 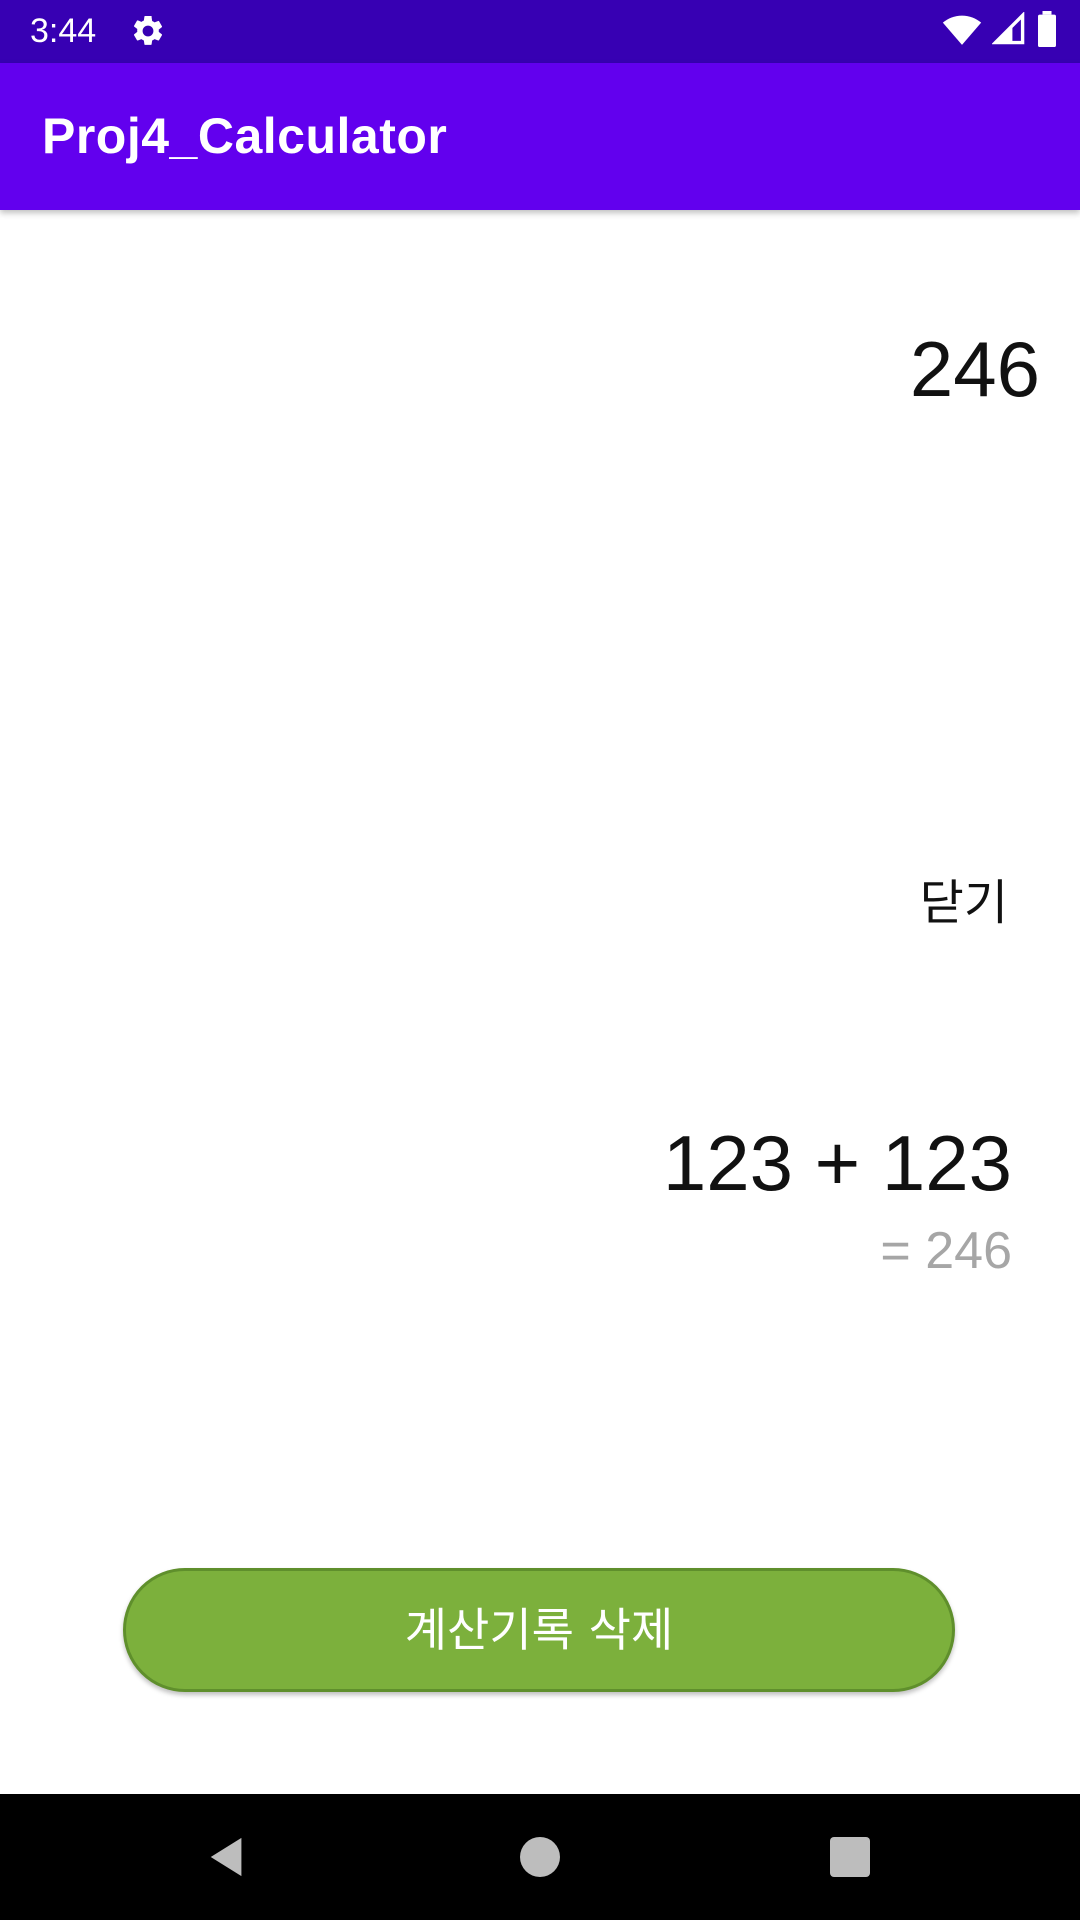 I want to click on navigation-bar, so click(x=540, y=1857).